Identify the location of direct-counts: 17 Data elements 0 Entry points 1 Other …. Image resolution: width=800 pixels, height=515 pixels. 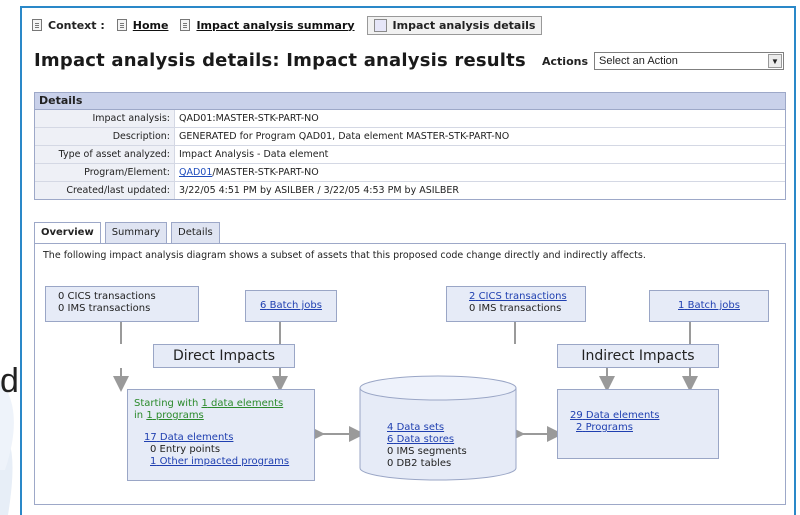
(224, 450).